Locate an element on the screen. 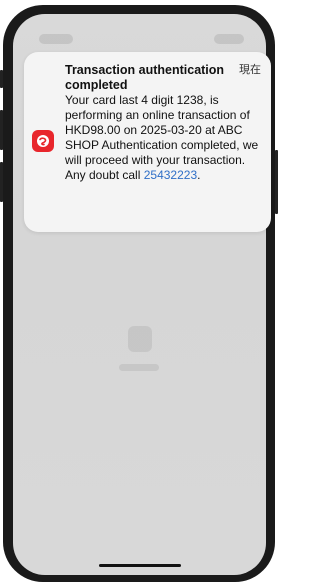  blurred-status-bar is located at coordinates (139, 41).